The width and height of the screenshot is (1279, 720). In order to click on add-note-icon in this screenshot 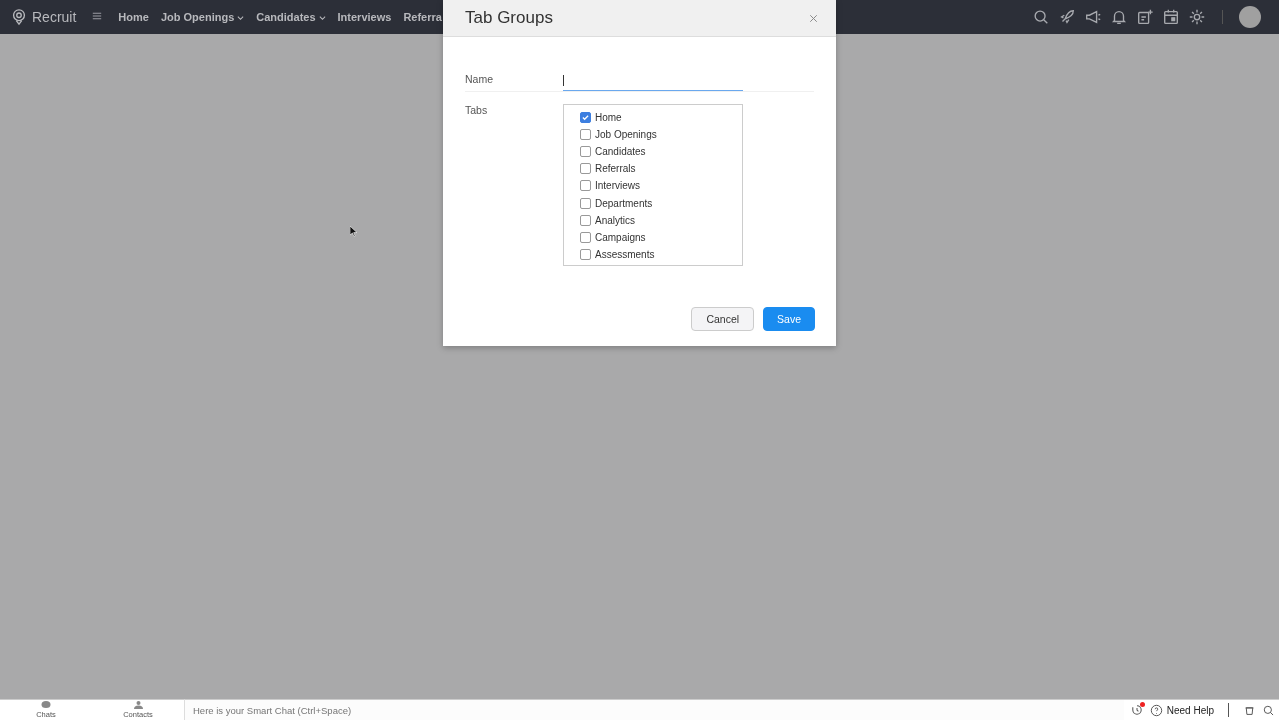, I will do `click(1145, 17)`.